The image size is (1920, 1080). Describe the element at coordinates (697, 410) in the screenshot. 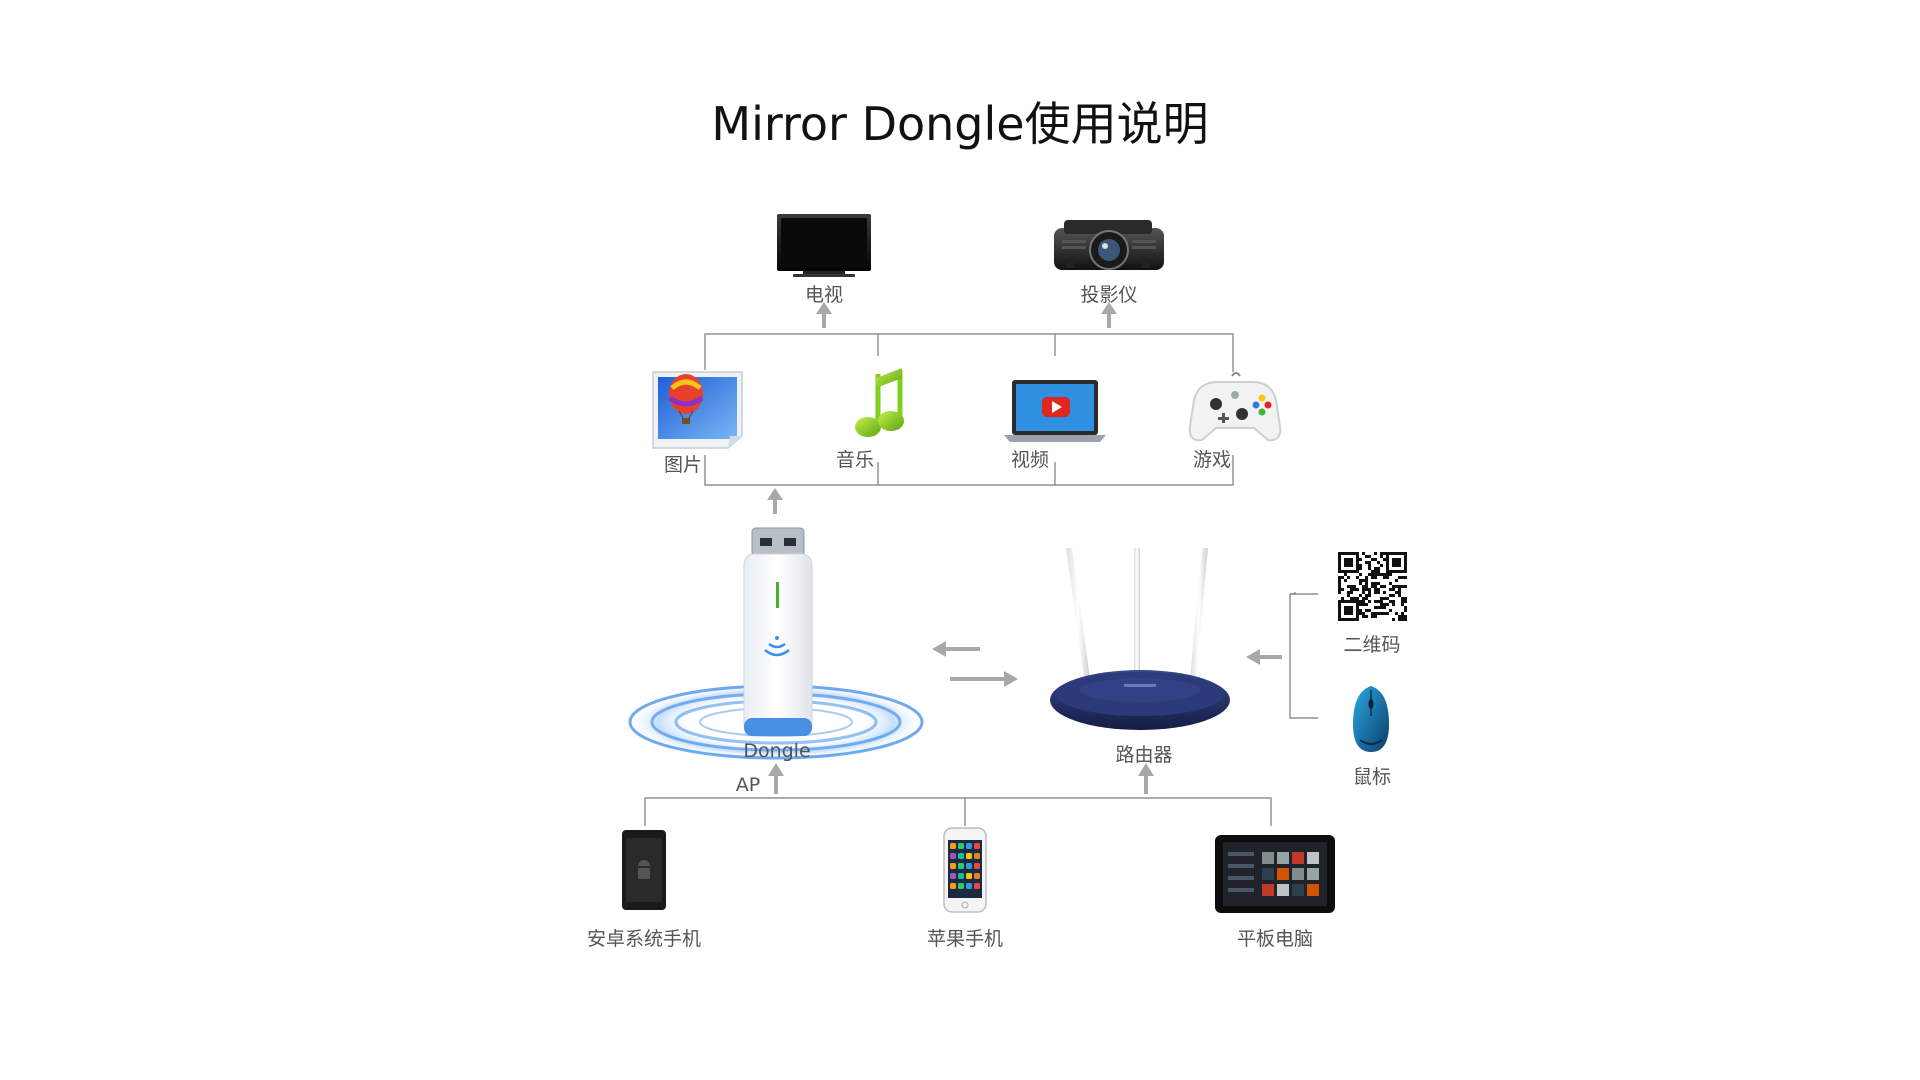

I see `photo-icon` at that location.